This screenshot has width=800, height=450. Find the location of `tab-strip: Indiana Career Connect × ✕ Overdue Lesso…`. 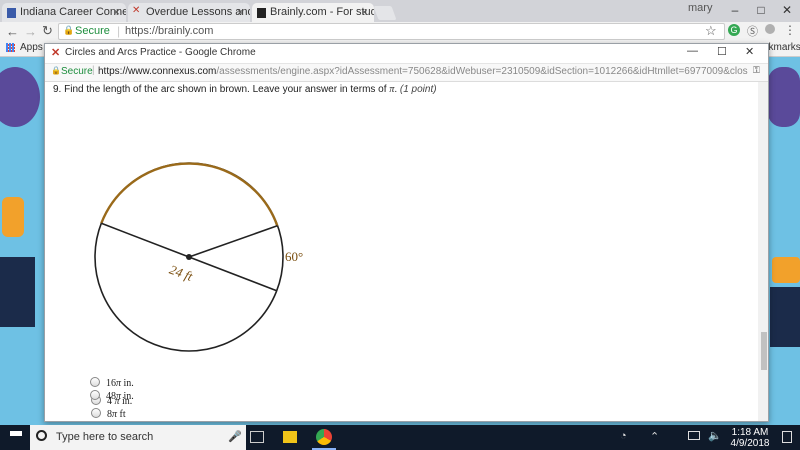

tab-strip: Indiana Career Connect × ✕ Overdue Lesso… is located at coordinates (400, 11).